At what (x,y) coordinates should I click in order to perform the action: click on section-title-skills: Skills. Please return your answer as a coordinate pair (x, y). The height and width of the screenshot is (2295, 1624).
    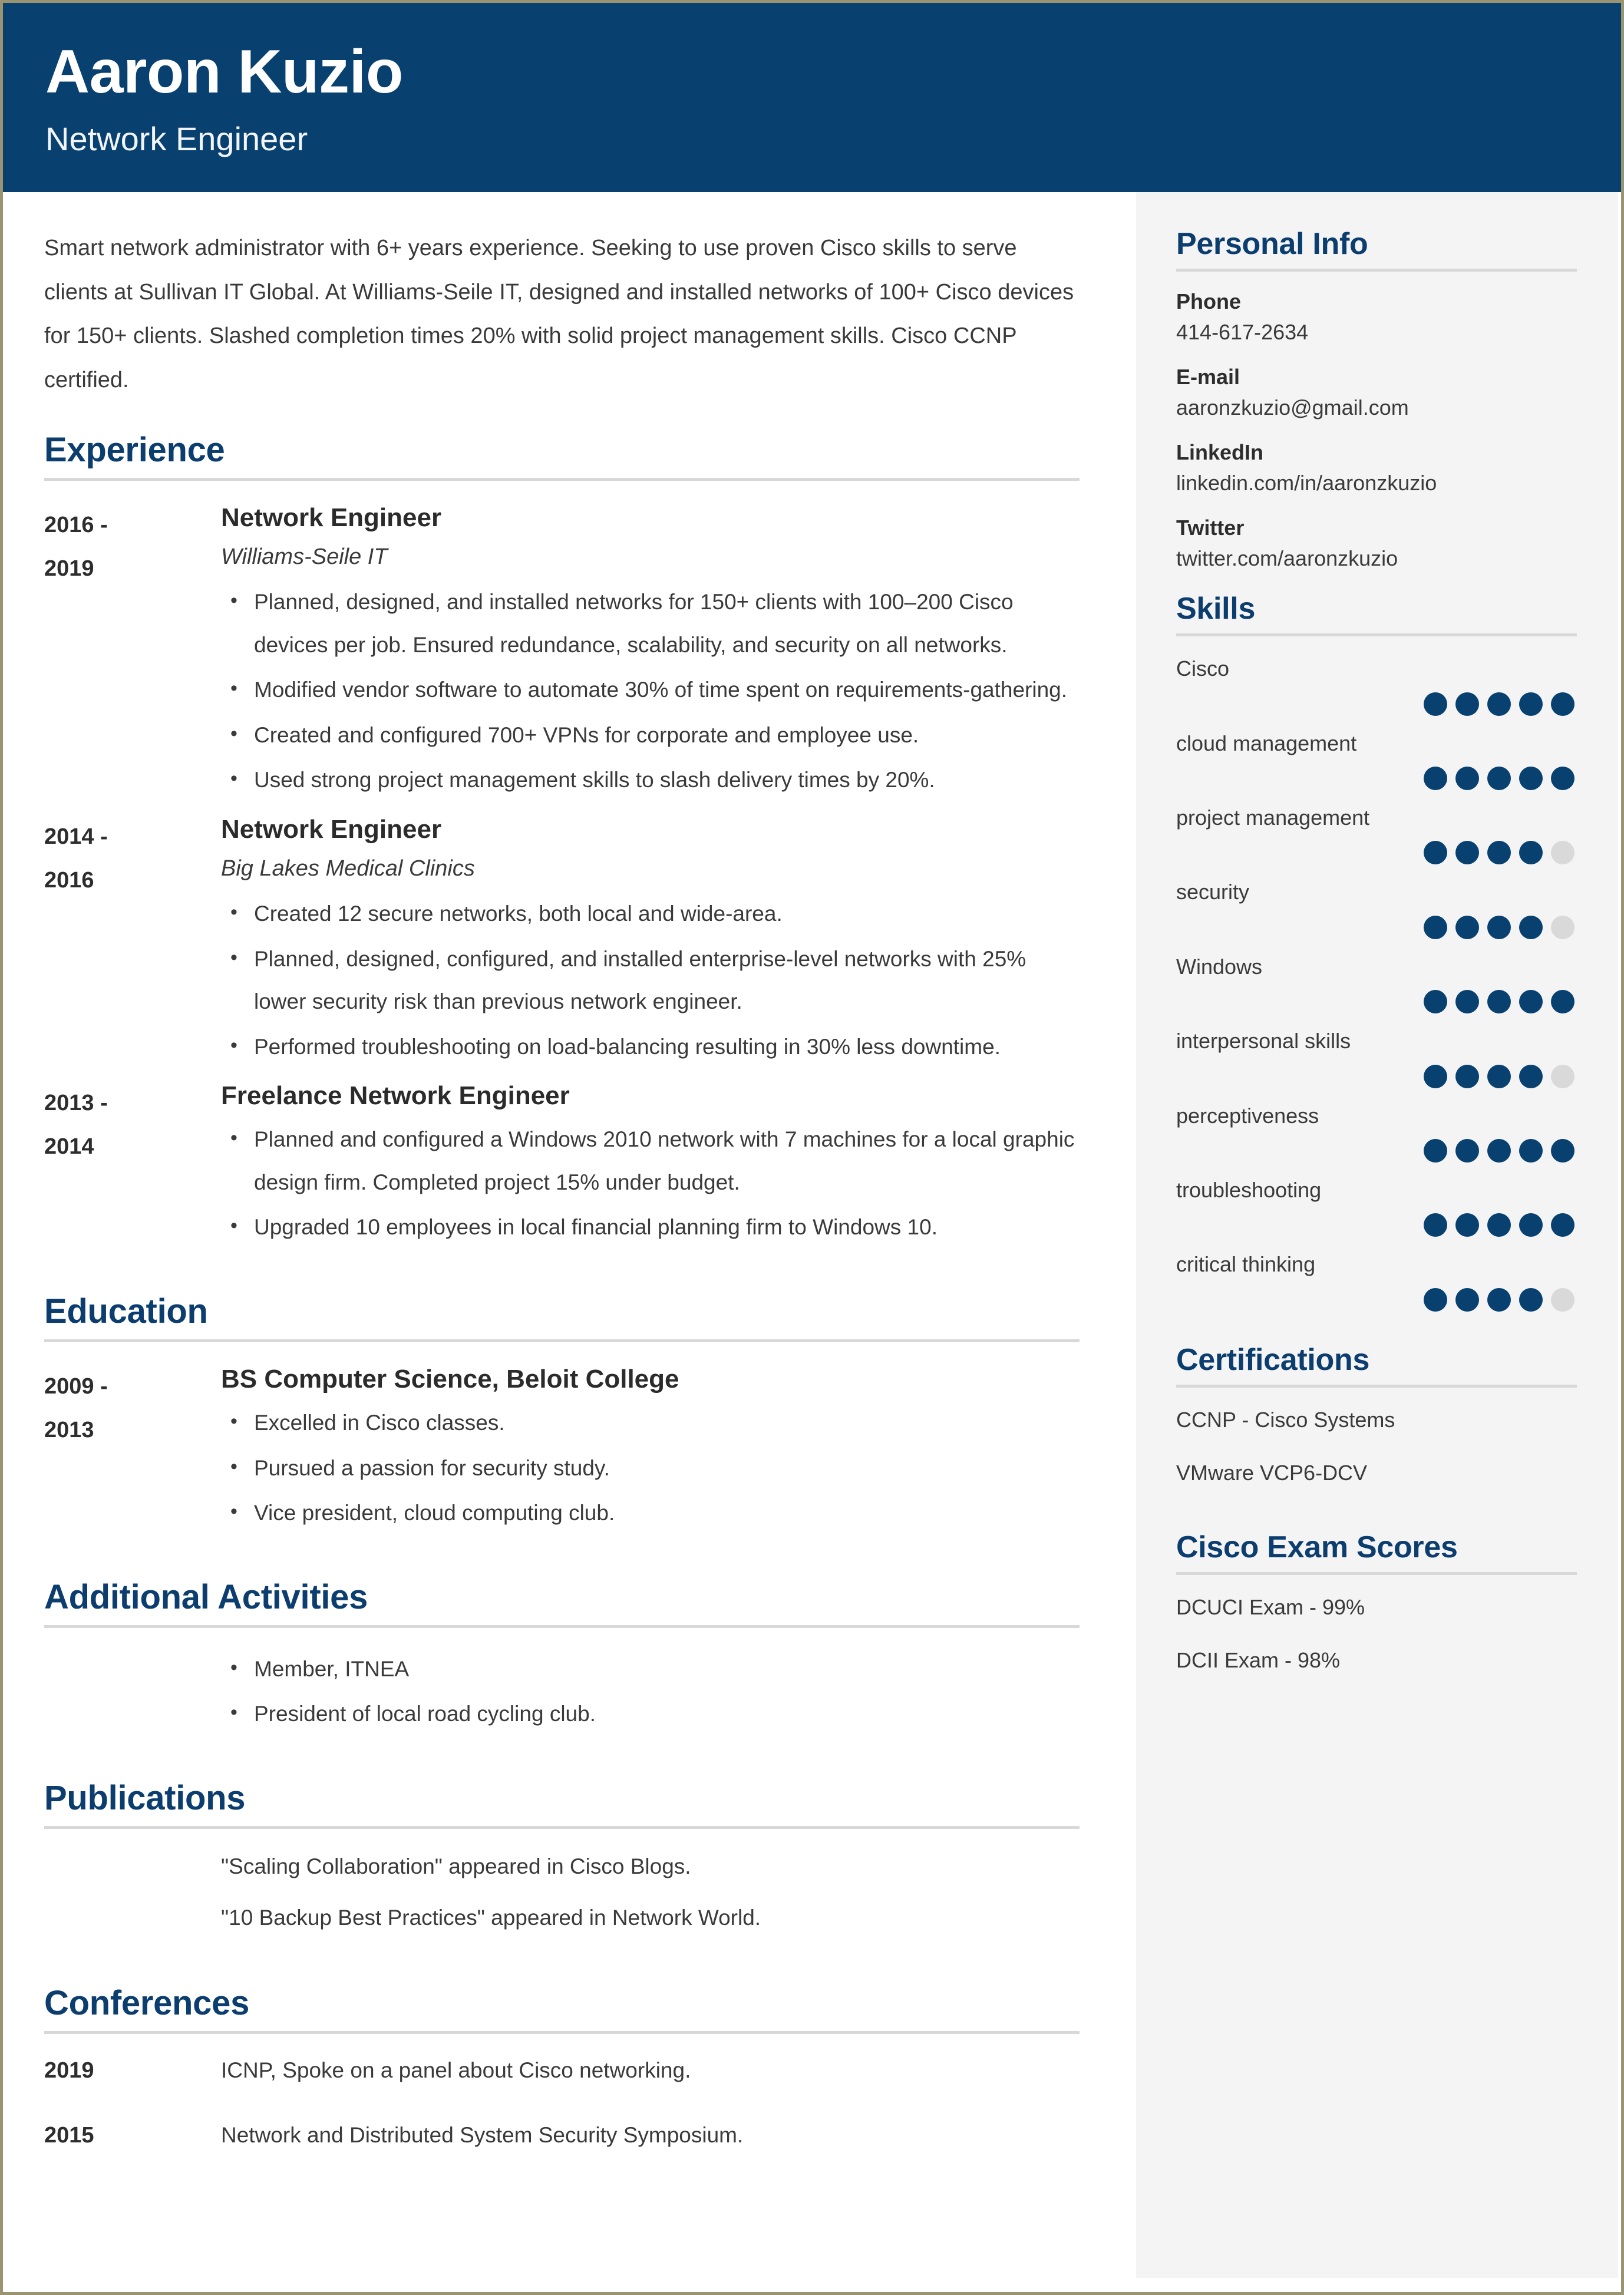
    Looking at the image, I should click on (1216, 609).